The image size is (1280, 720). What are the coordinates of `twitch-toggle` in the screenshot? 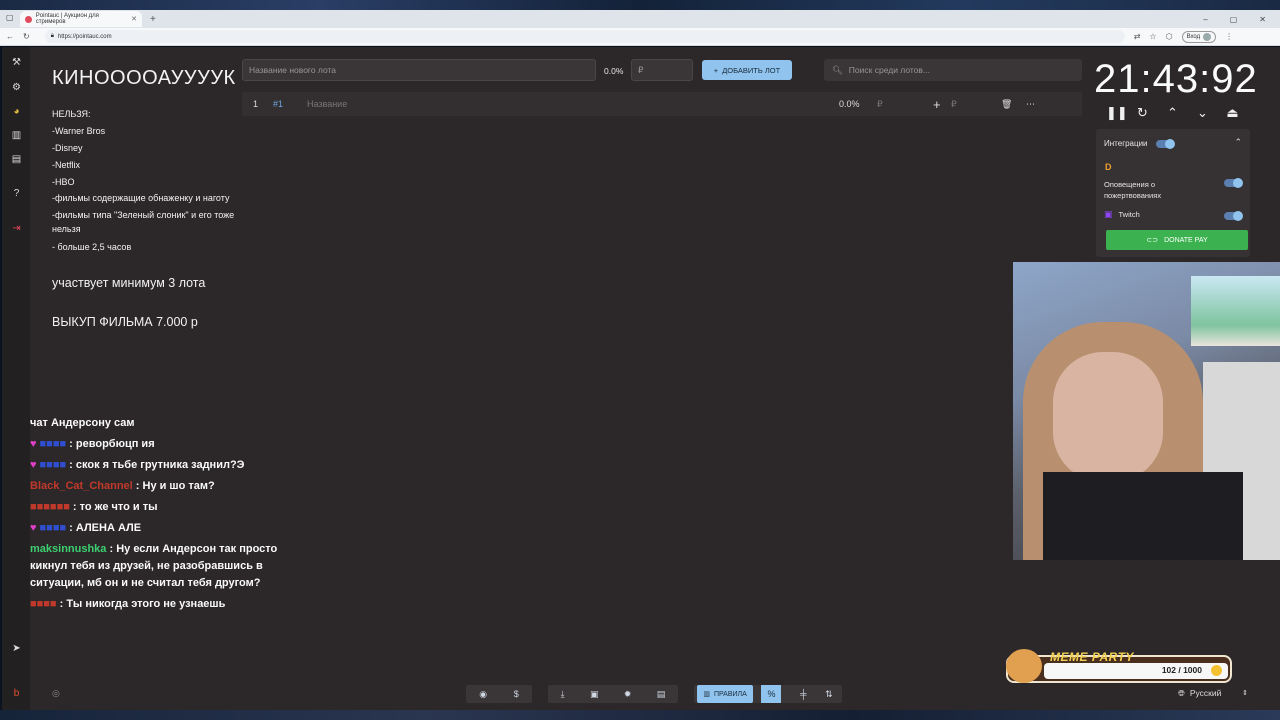 It's located at (1233, 216).